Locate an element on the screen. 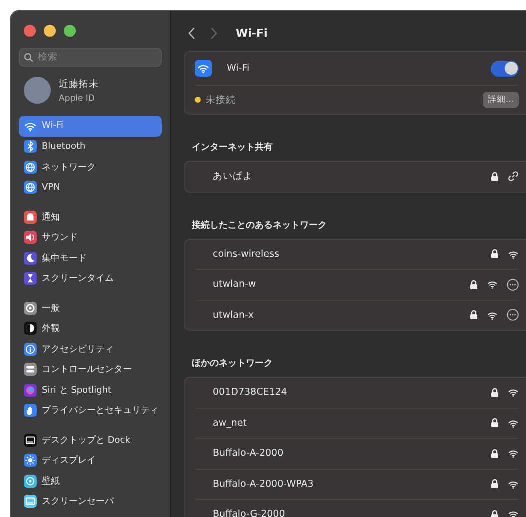 The image size is (526, 517). search-field: 検索 is located at coordinates (90, 57).